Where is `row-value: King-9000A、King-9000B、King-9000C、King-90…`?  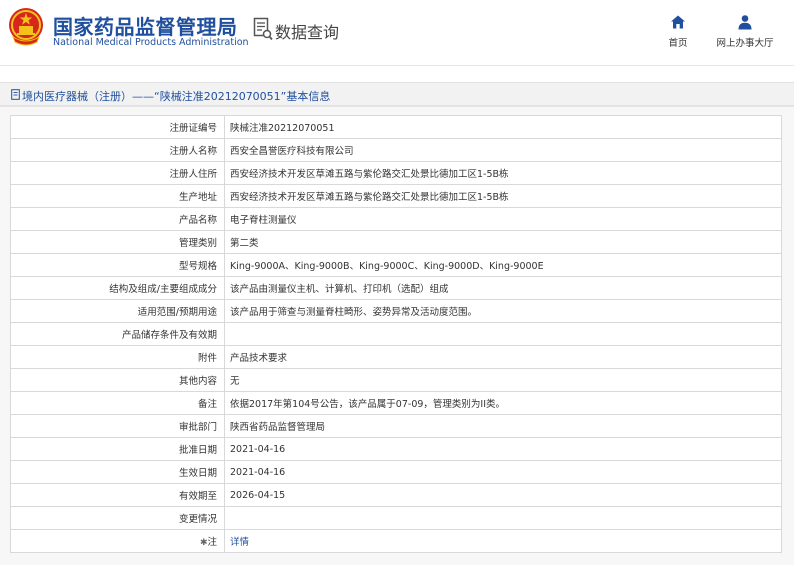 row-value: King-9000A、King-9000B、King-9000C、King-90… is located at coordinates (503, 265).